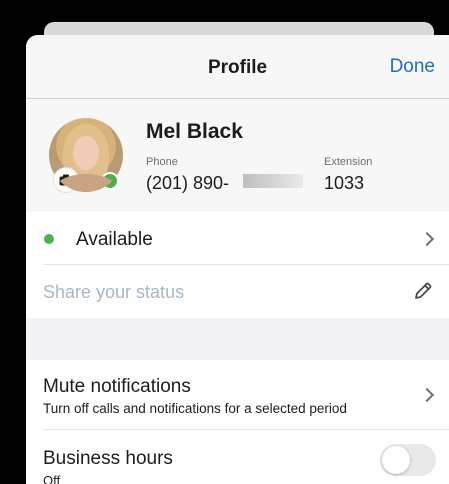  I want to click on available-status-icon, so click(49, 239).